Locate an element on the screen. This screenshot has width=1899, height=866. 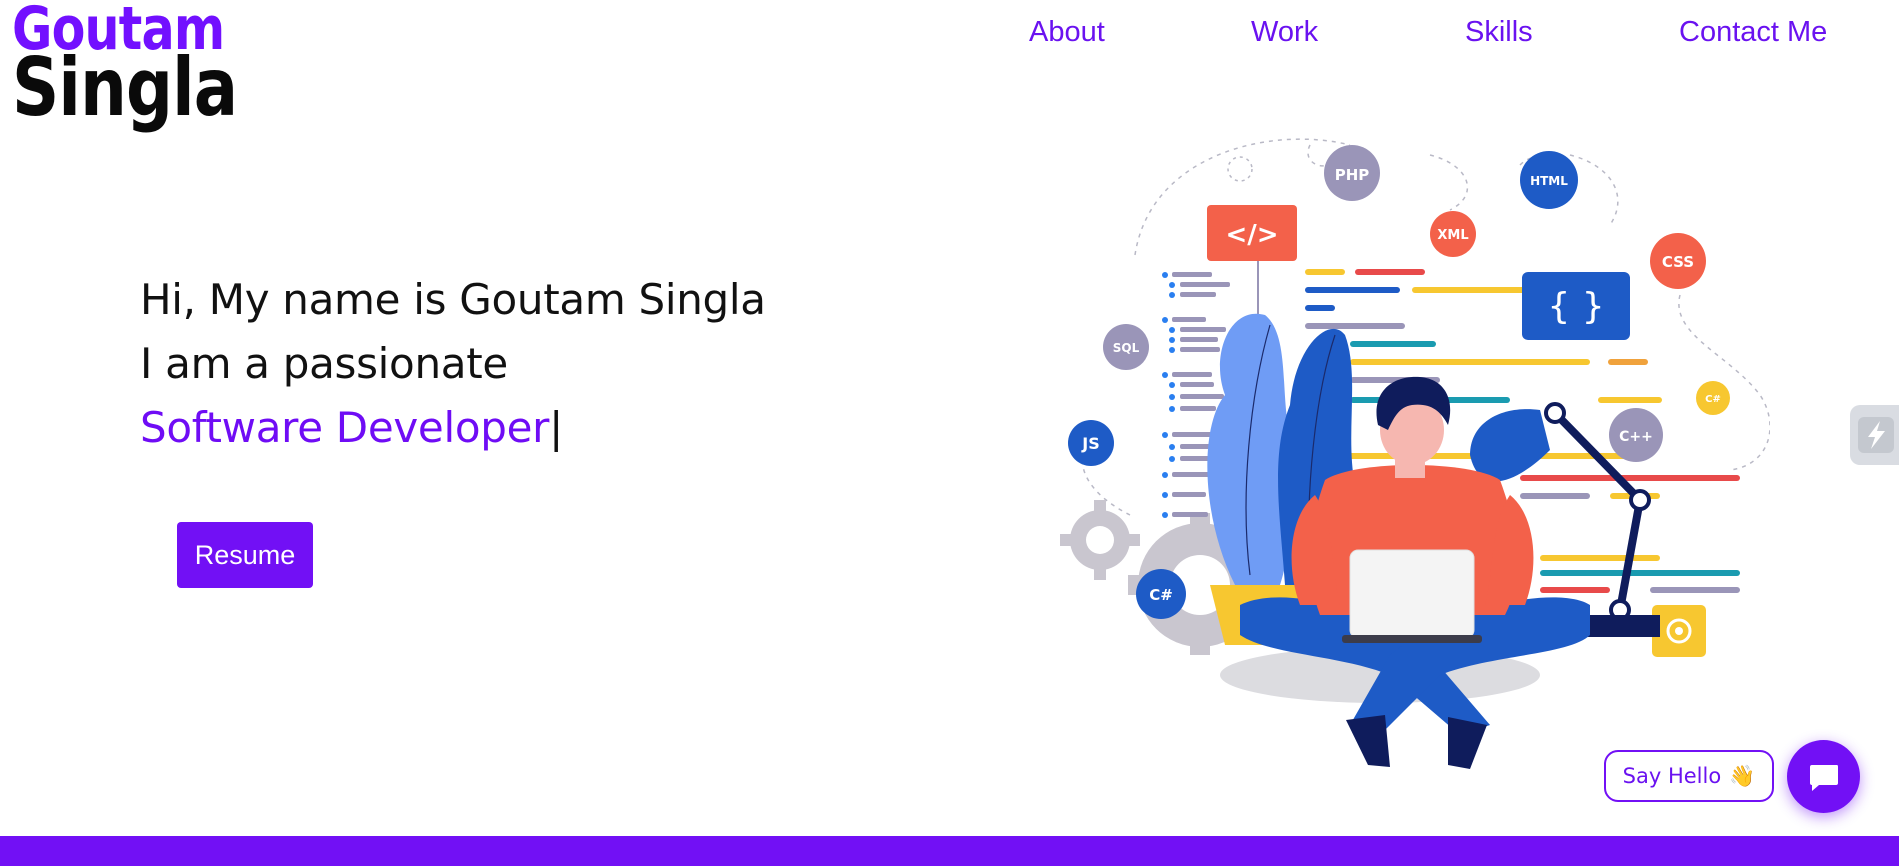
side-widget-tab is located at coordinates (1874, 435).